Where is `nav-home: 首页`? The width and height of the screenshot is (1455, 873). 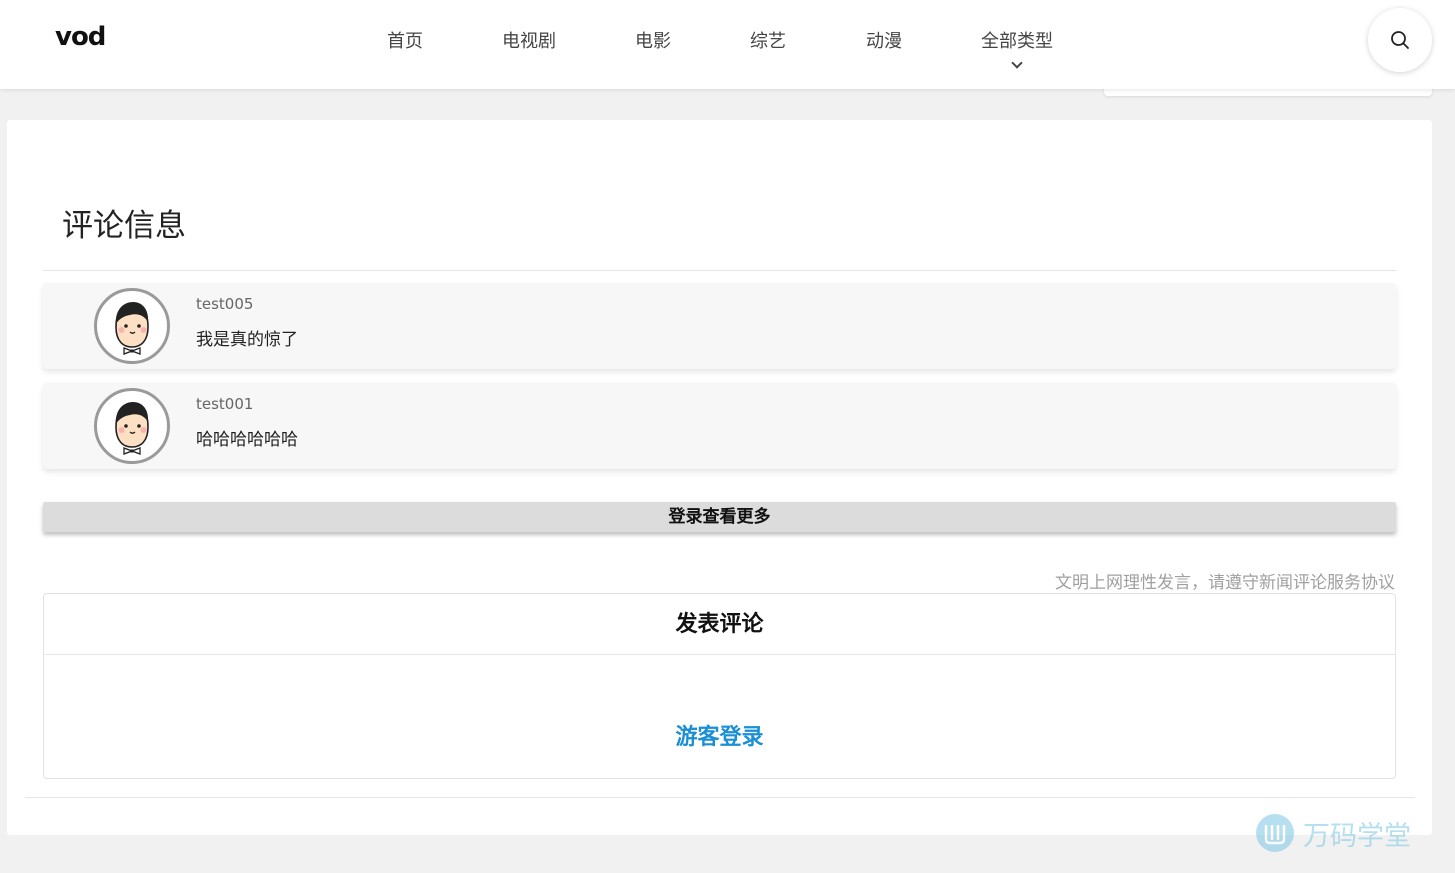 nav-home: 首页 is located at coordinates (405, 40).